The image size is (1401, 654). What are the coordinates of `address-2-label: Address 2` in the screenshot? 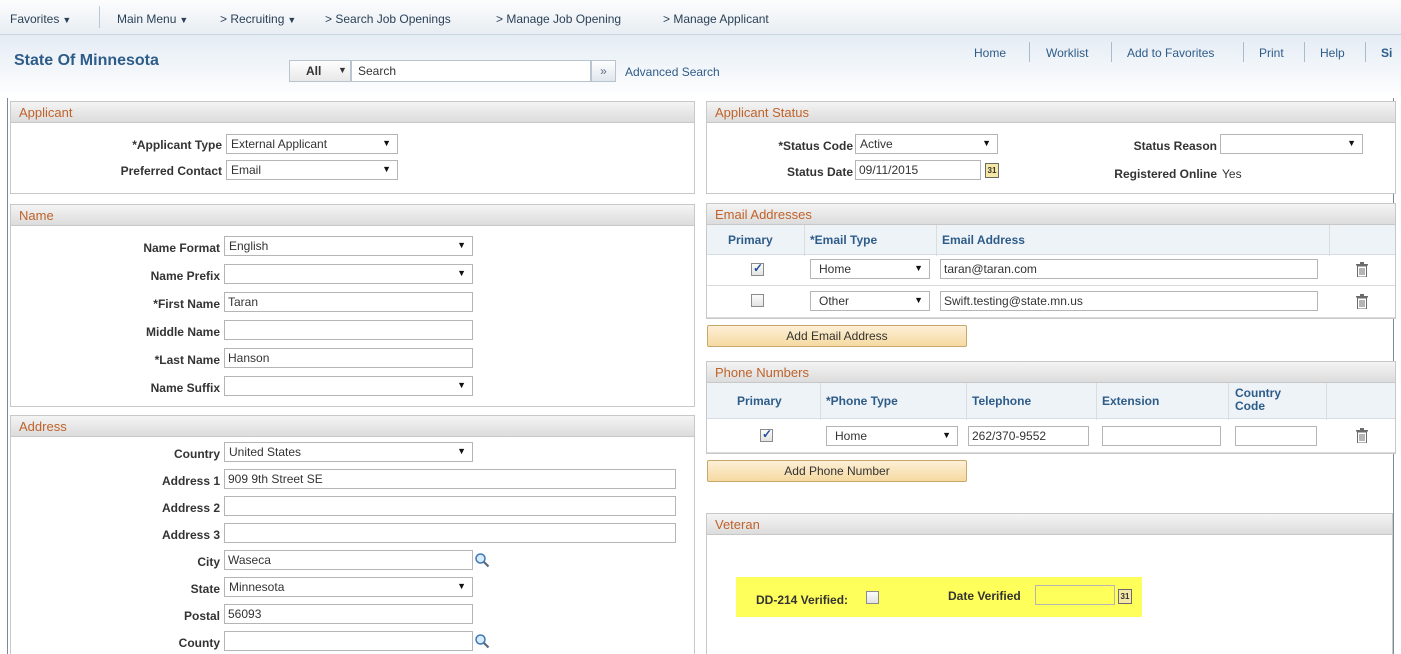 It's located at (190, 508).